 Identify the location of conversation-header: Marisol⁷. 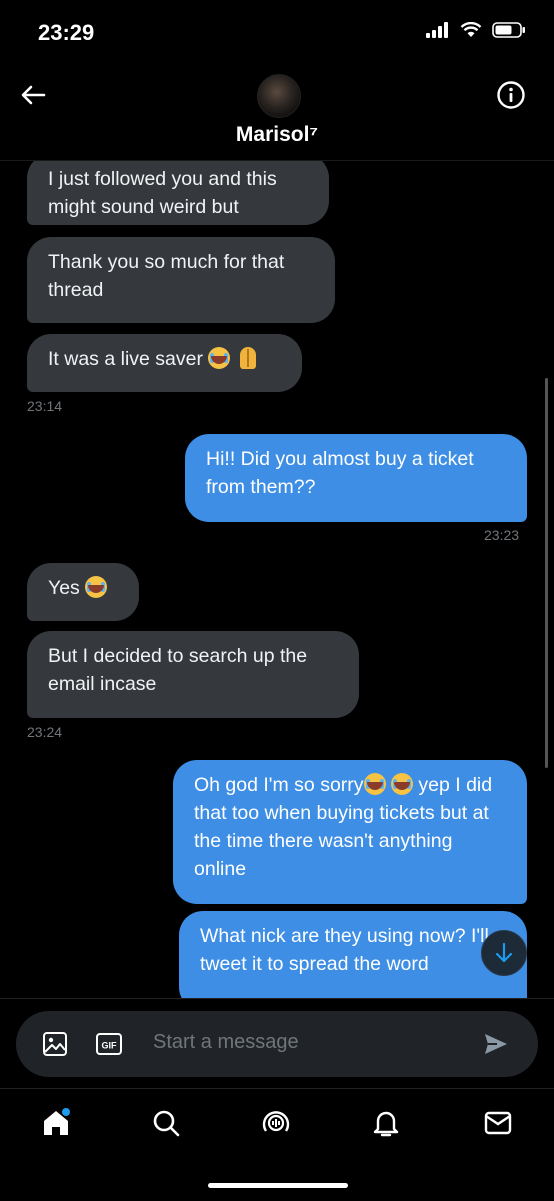
(277, 110).